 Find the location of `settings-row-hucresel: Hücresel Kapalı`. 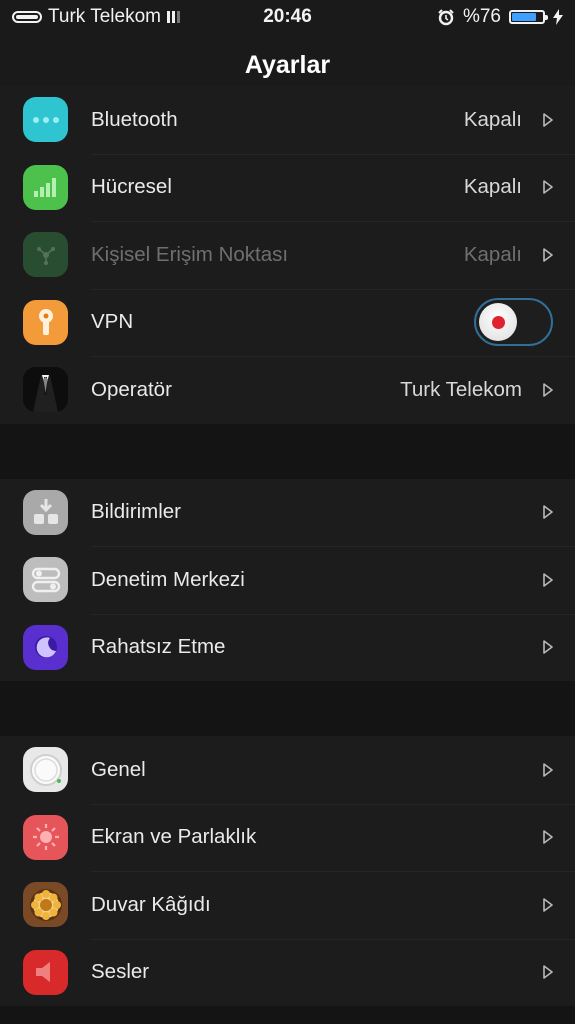

settings-row-hucresel: Hücresel Kapalı is located at coordinates (287, 187).